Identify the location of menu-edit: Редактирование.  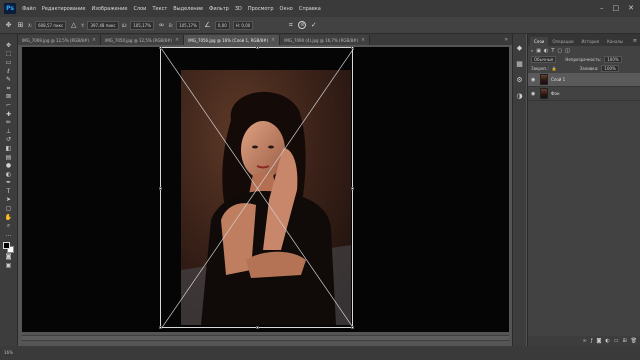
(64, 9).